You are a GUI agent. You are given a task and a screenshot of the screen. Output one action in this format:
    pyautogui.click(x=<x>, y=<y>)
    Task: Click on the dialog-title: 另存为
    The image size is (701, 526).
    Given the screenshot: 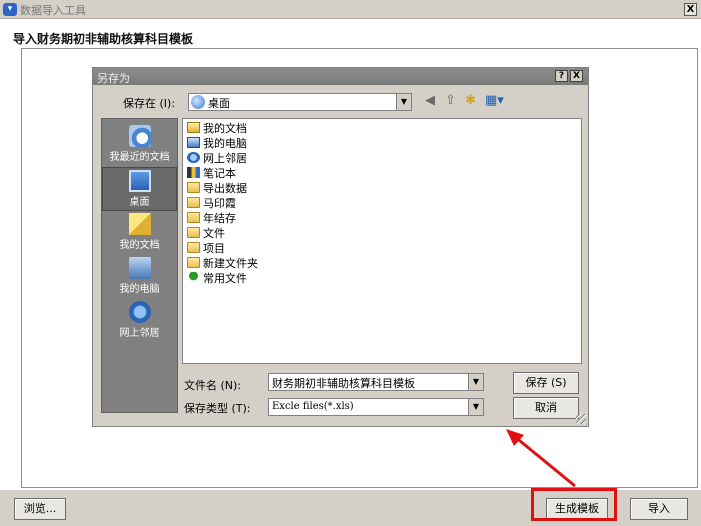 What is the action you would take?
    pyautogui.click(x=113, y=78)
    